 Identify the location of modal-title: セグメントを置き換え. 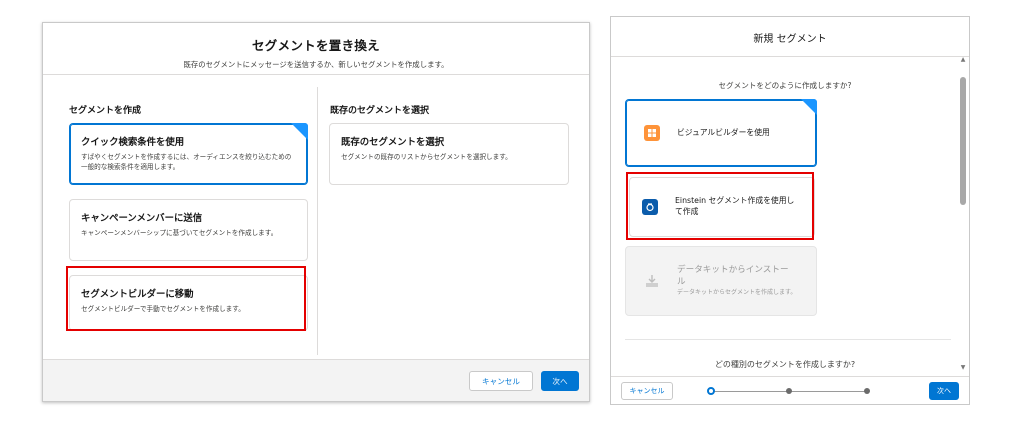
(315, 45).